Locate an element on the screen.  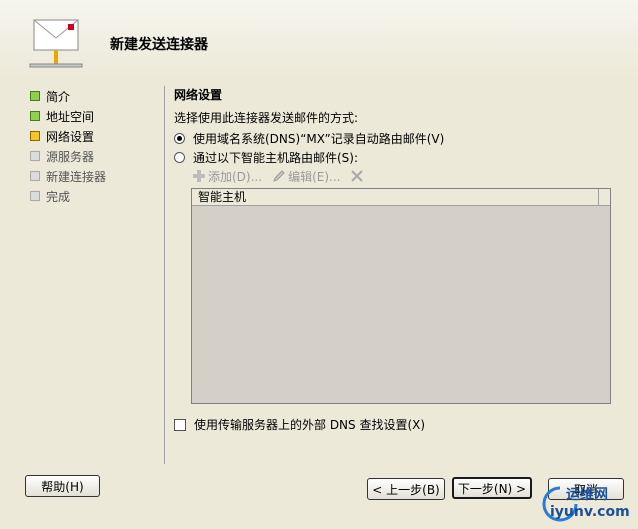
external-dns-option: 使用传输服务器上的外部 DNS 查找设置(X) is located at coordinates (299, 424).